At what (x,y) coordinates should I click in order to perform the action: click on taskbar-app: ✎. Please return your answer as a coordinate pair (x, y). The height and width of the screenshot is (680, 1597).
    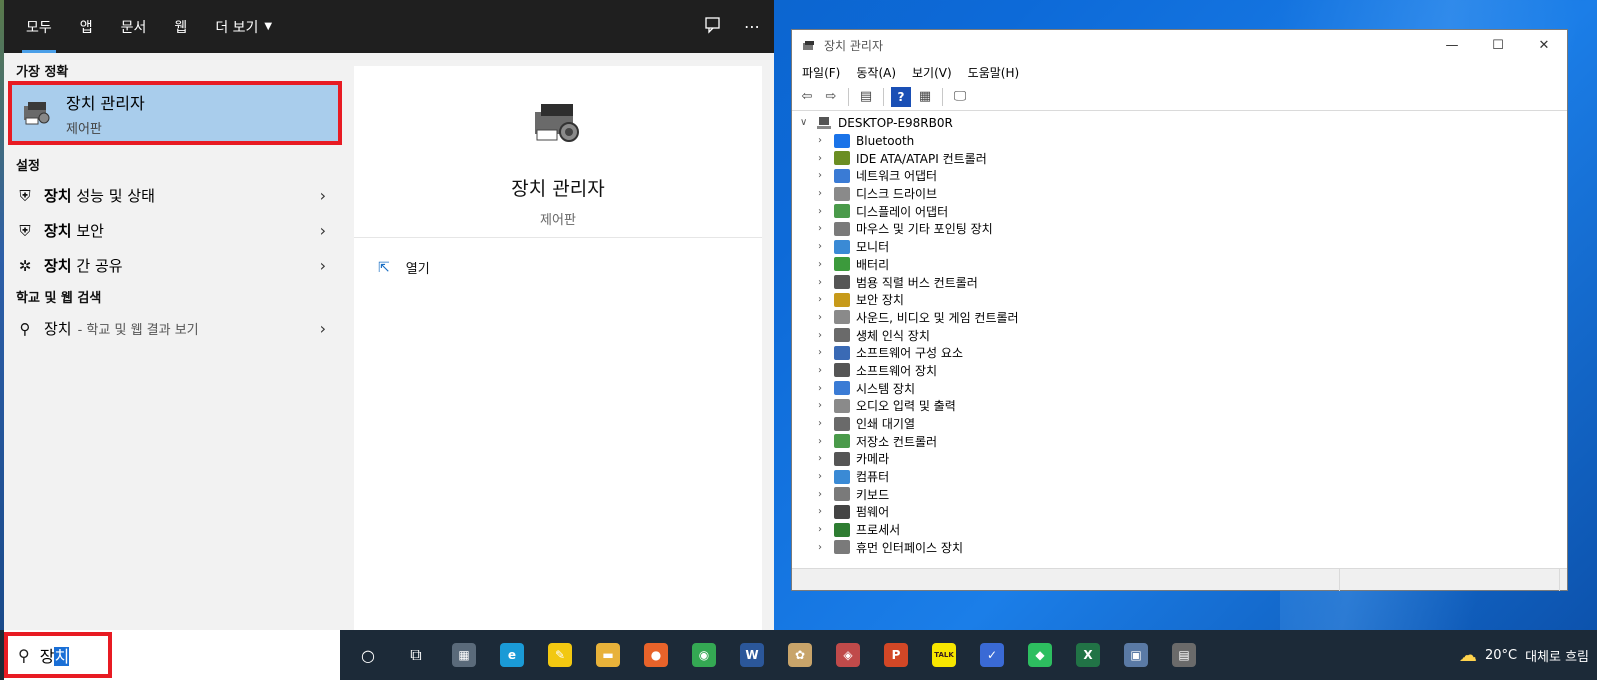
    Looking at the image, I should click on (560, 655).